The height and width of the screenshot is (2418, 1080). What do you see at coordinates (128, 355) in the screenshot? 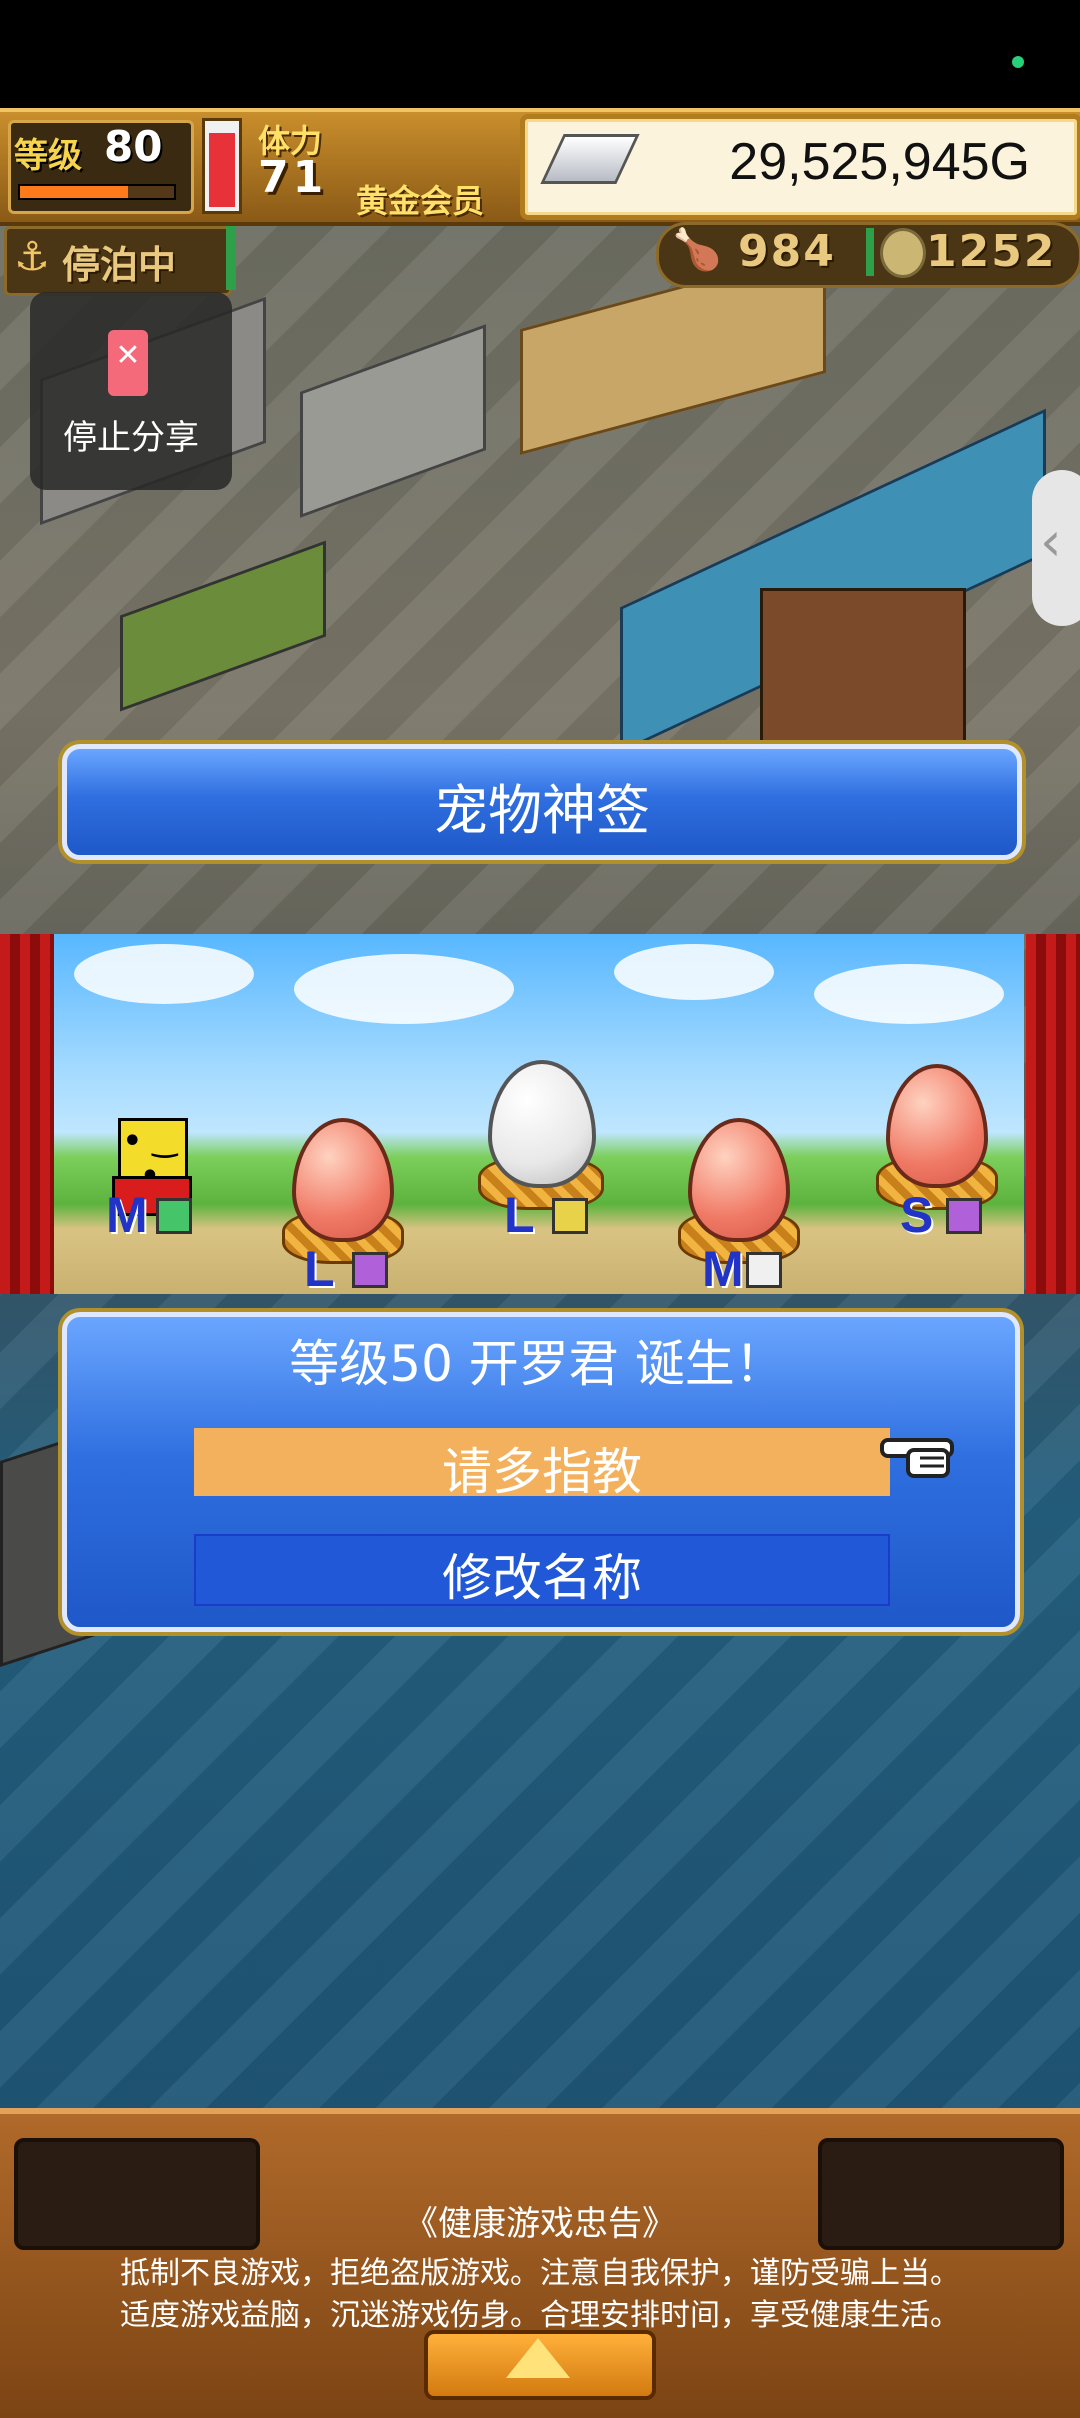
I see `close-icon: ✕` at bounding box center [128, 355].